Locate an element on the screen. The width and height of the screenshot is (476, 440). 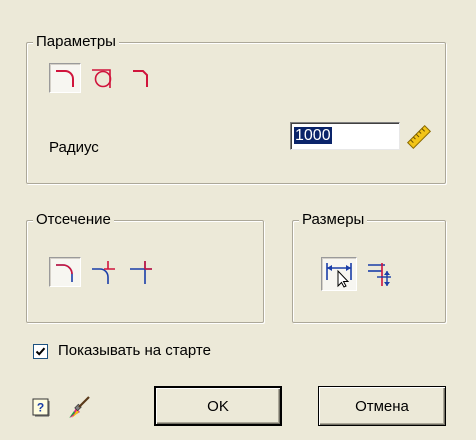
trim-one-side-button is located at coordinates (103, 272).